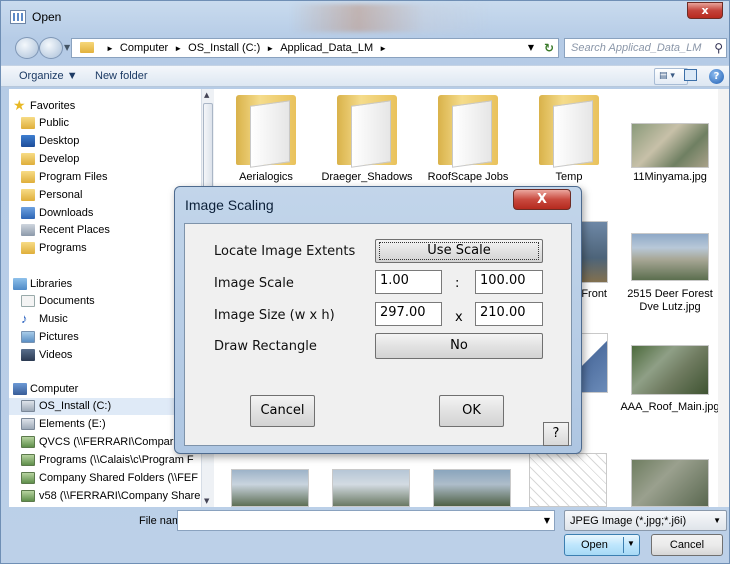 This screenshot has height=564, width=730. I want to click on use-scale-button: Use Scale, so click(459, 251).